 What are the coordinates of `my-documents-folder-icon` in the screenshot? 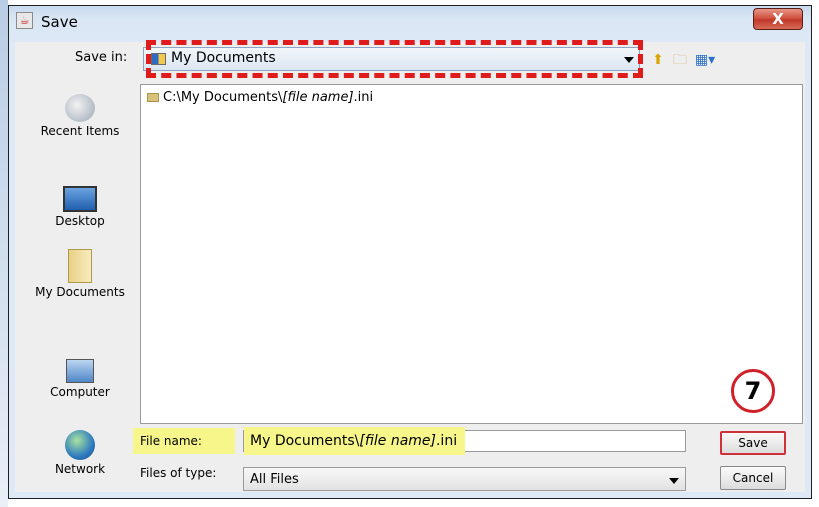 It's located at (158, 59).